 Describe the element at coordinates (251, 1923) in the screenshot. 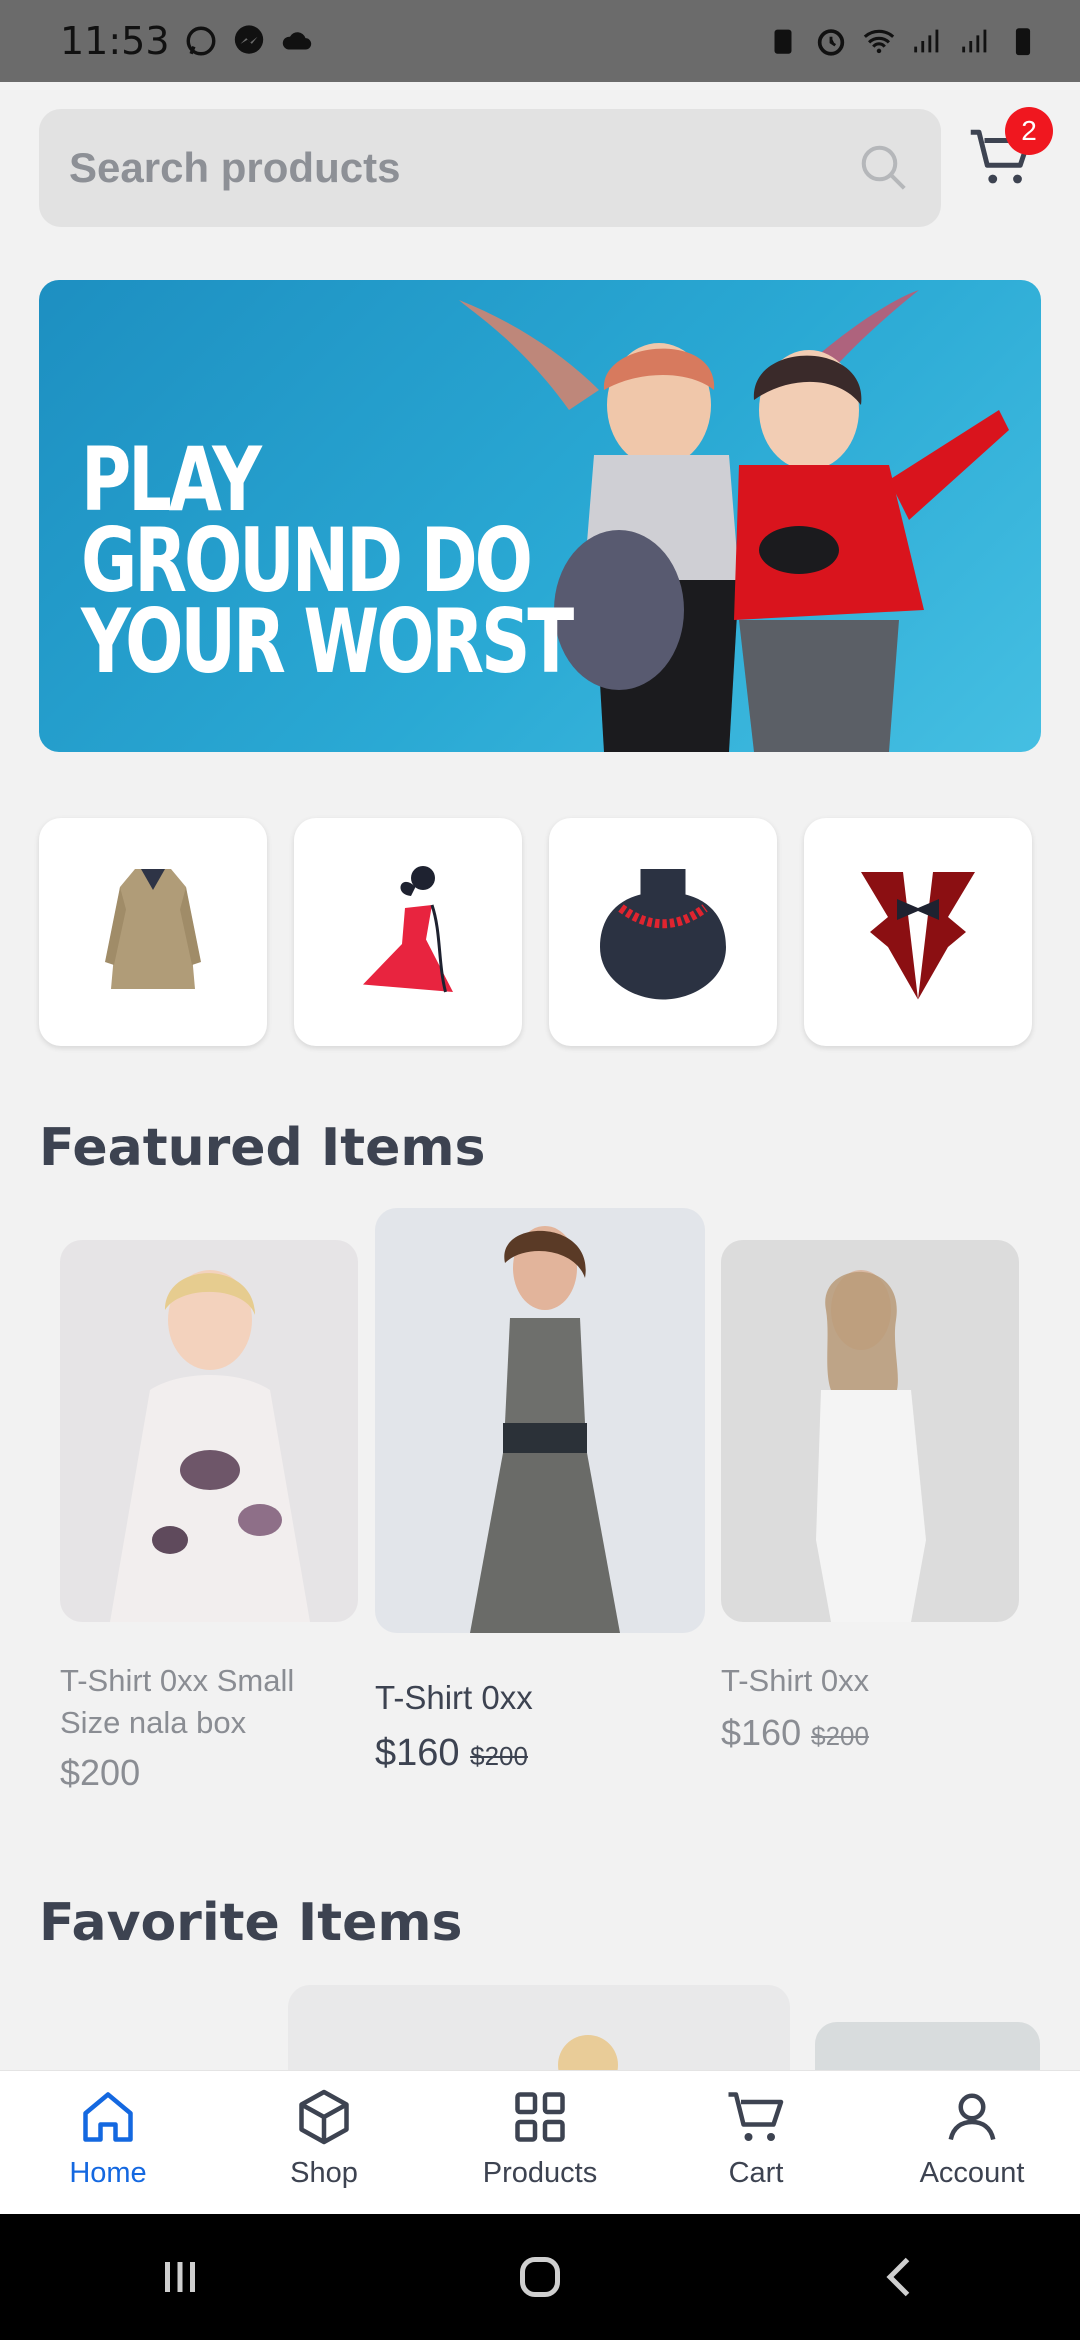

I see `favorites-title: Favorite Items` at that location.